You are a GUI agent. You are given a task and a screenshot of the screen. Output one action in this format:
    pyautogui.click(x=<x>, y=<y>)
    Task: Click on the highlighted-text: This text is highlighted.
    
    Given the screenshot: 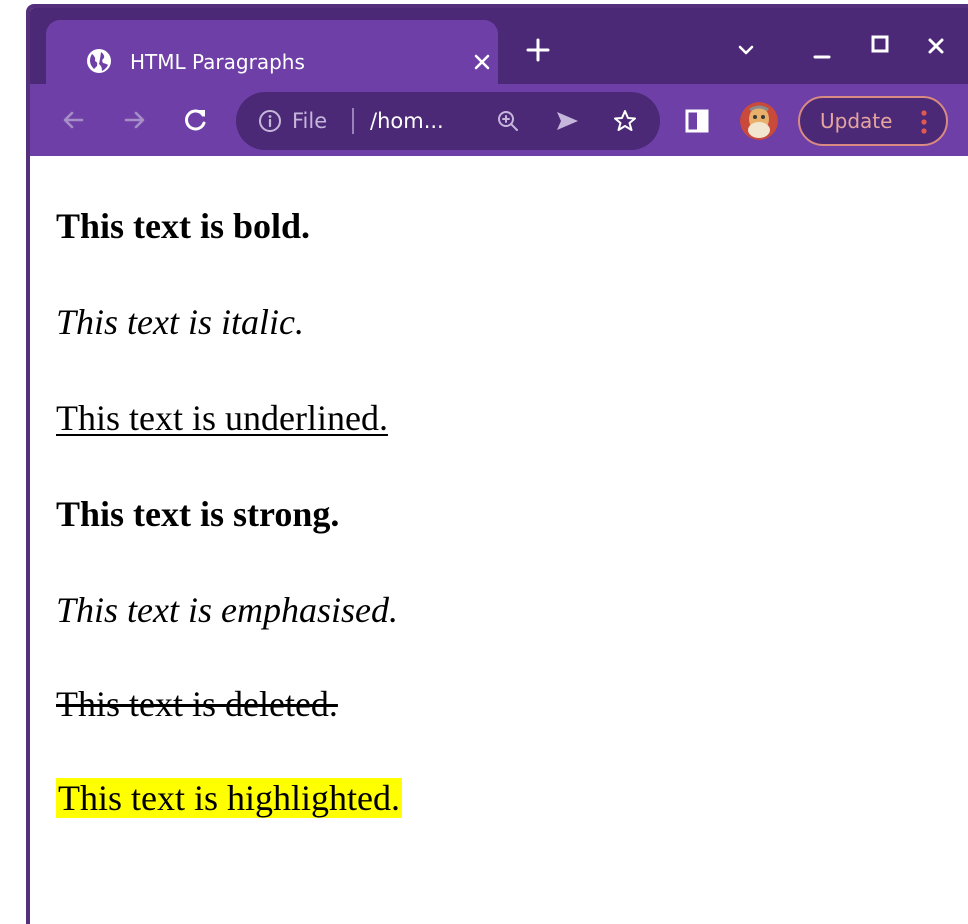 What is the action you would take?
    pyautogui.click(x=229, y=798)
    